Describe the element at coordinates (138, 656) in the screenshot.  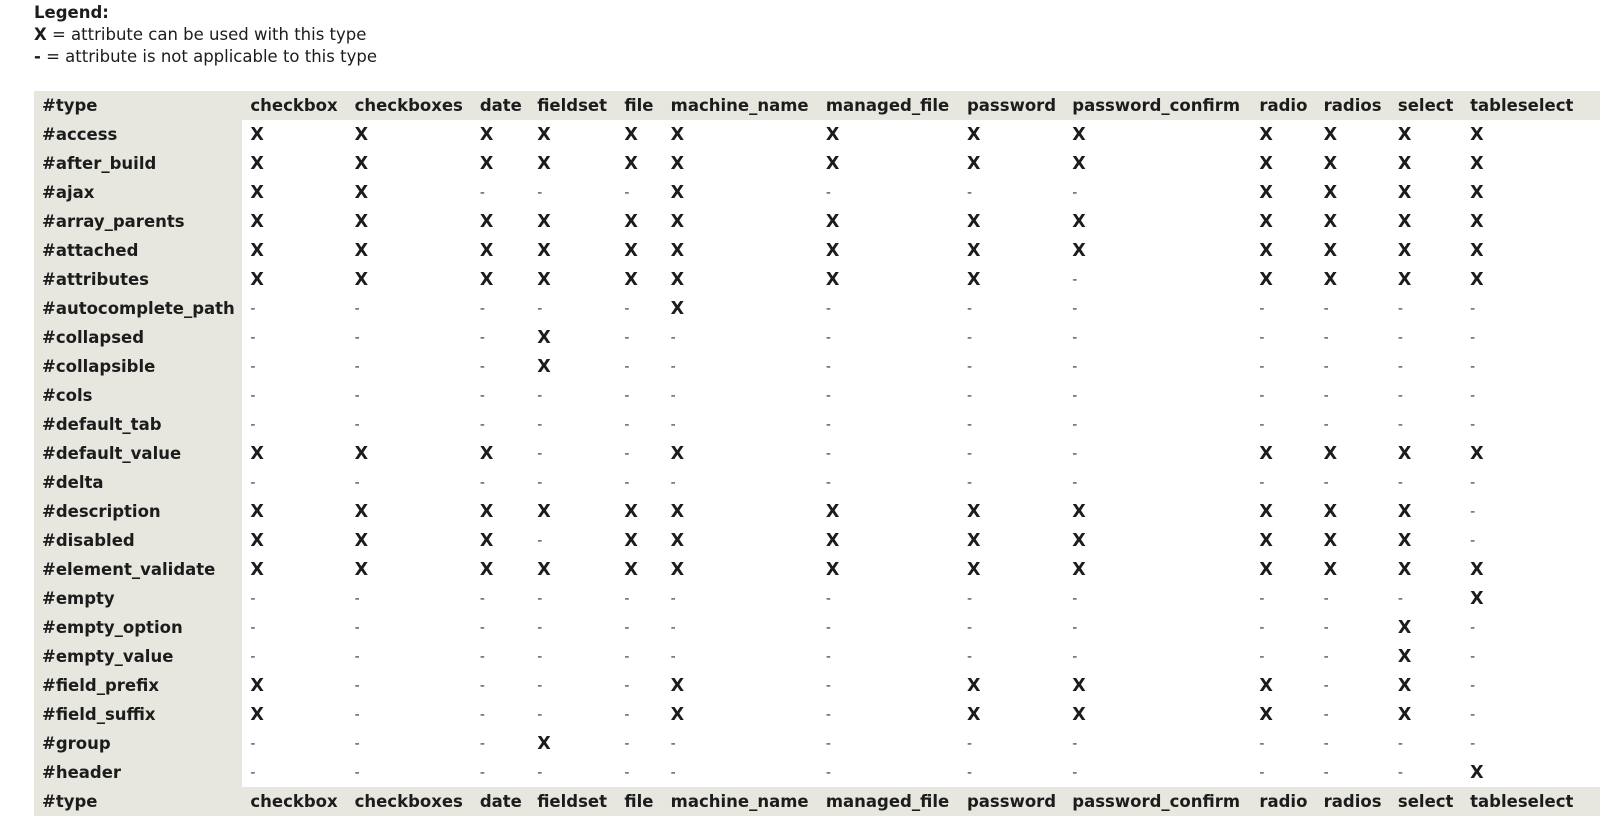
I see `attribute-name: #empty_value` at that location.